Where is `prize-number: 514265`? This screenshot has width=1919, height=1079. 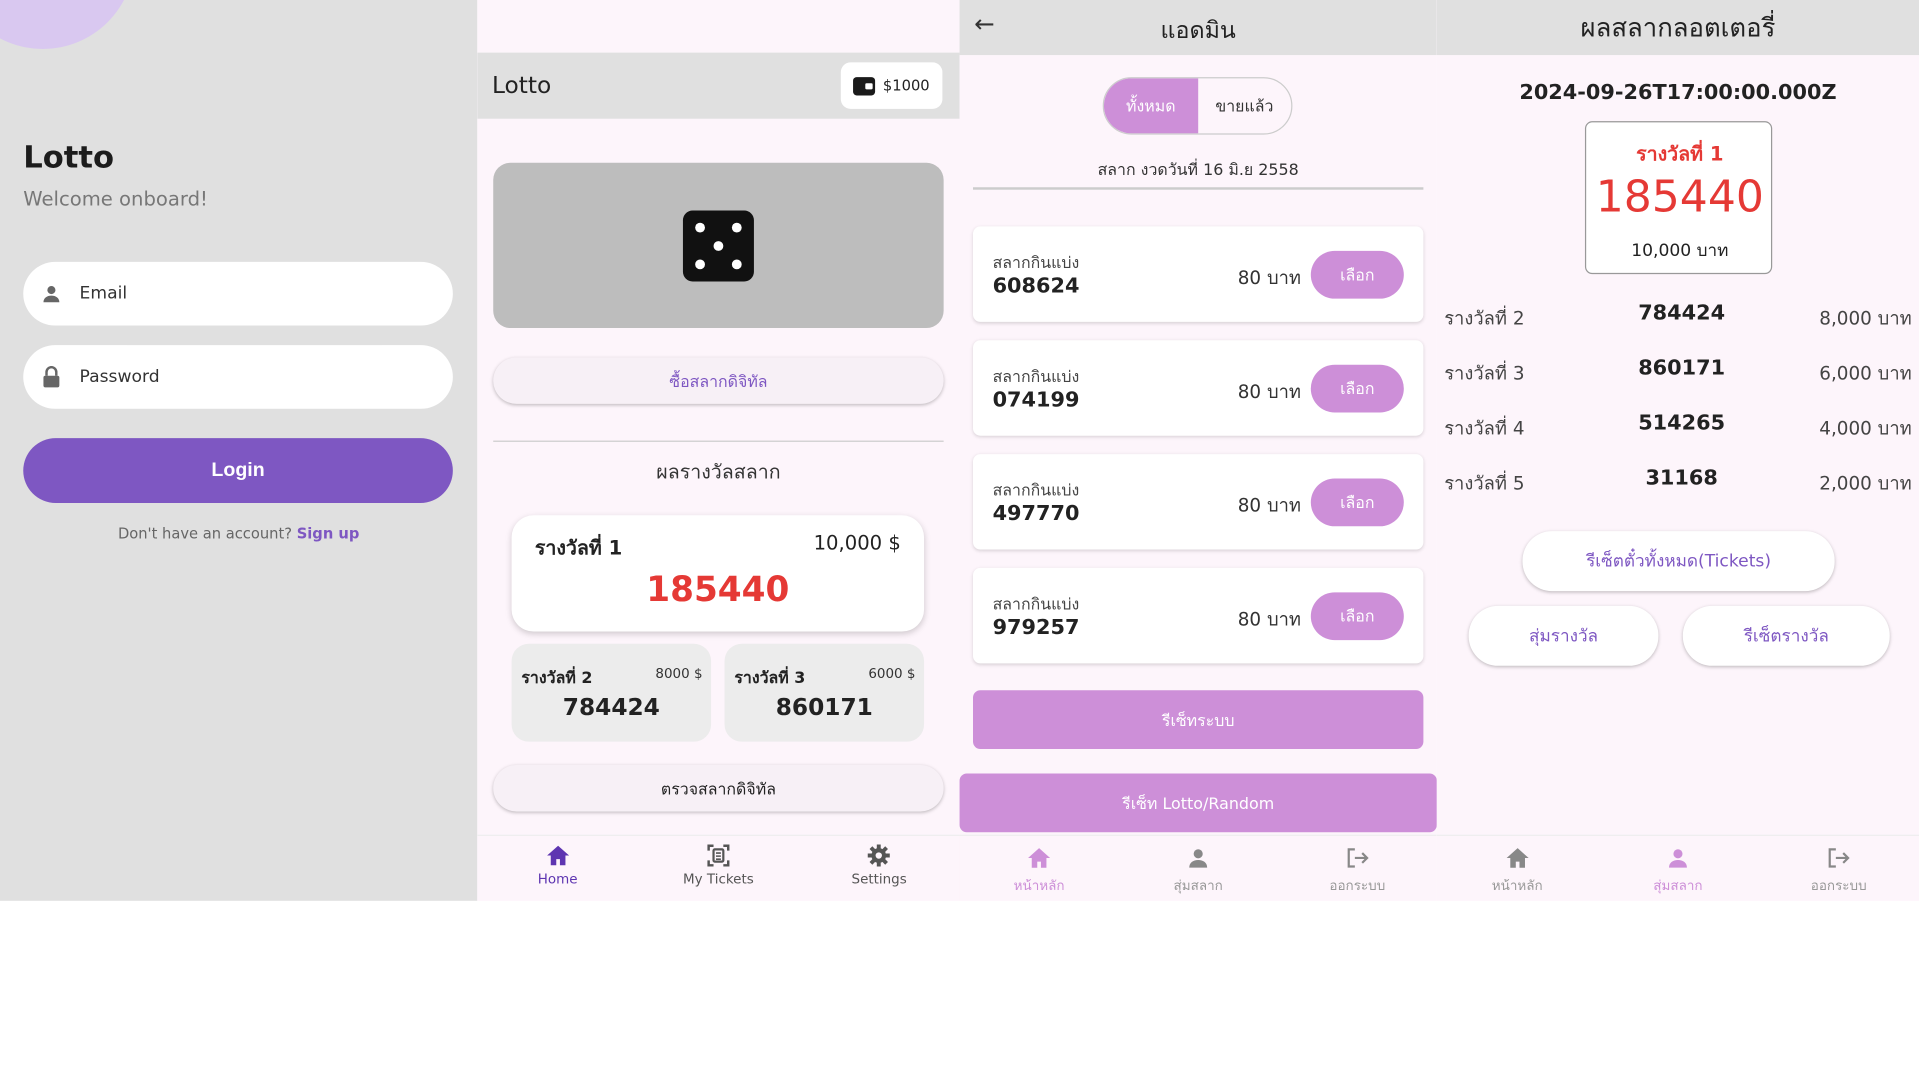 prize-number: 514265 is located at coordinates (1682, 423).